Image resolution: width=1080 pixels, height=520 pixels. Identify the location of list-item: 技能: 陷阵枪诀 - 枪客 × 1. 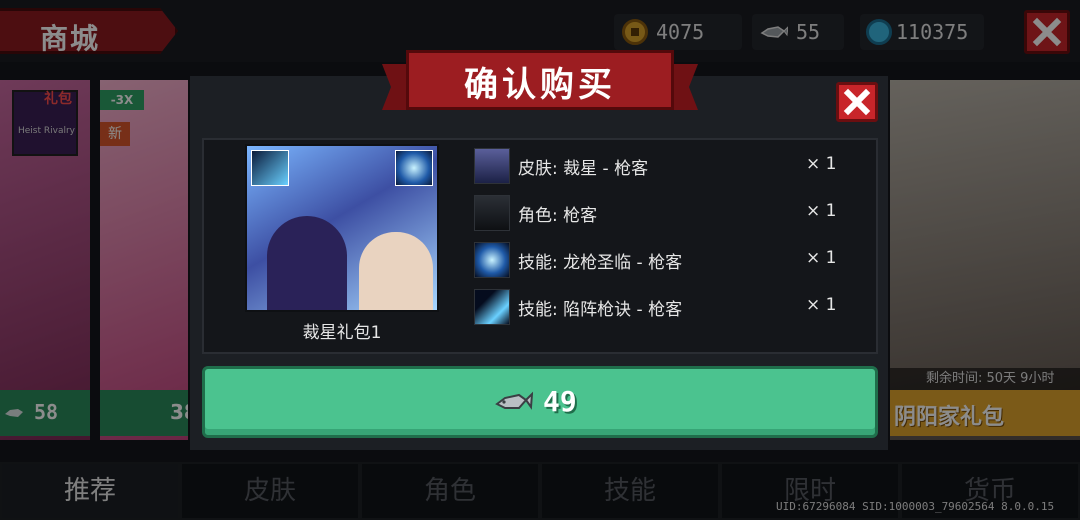
(659, 307).